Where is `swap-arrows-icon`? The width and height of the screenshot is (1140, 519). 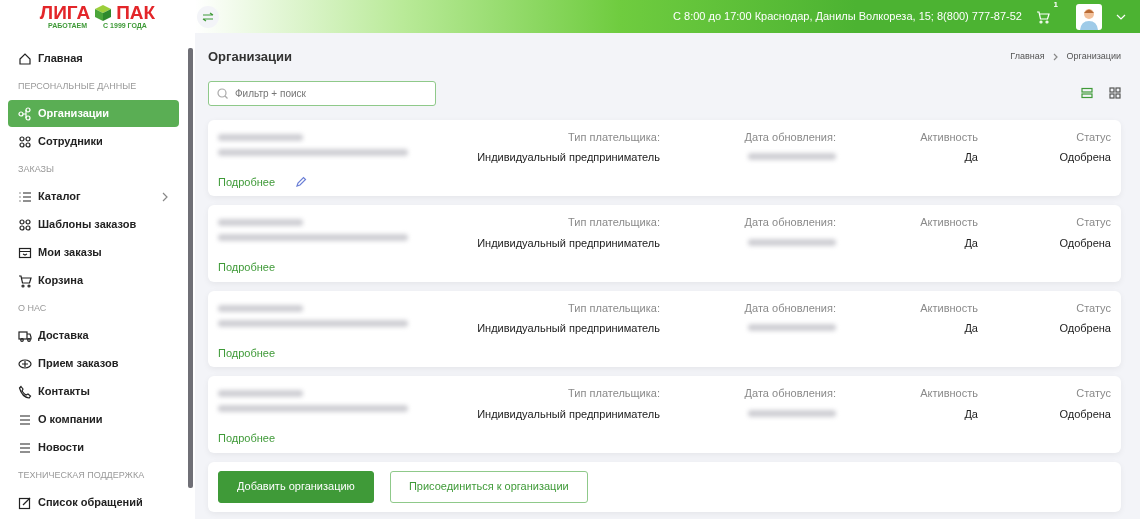
swap-arrows-icon is located at coordinates (208, 16).